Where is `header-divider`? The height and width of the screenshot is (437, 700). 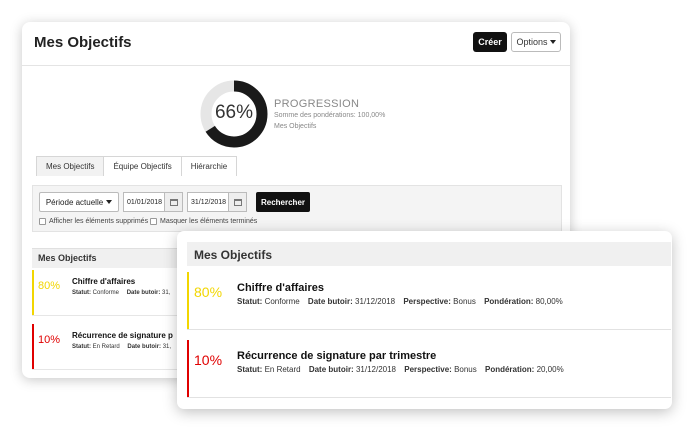
header-divider is located at coordinates (296, 65).